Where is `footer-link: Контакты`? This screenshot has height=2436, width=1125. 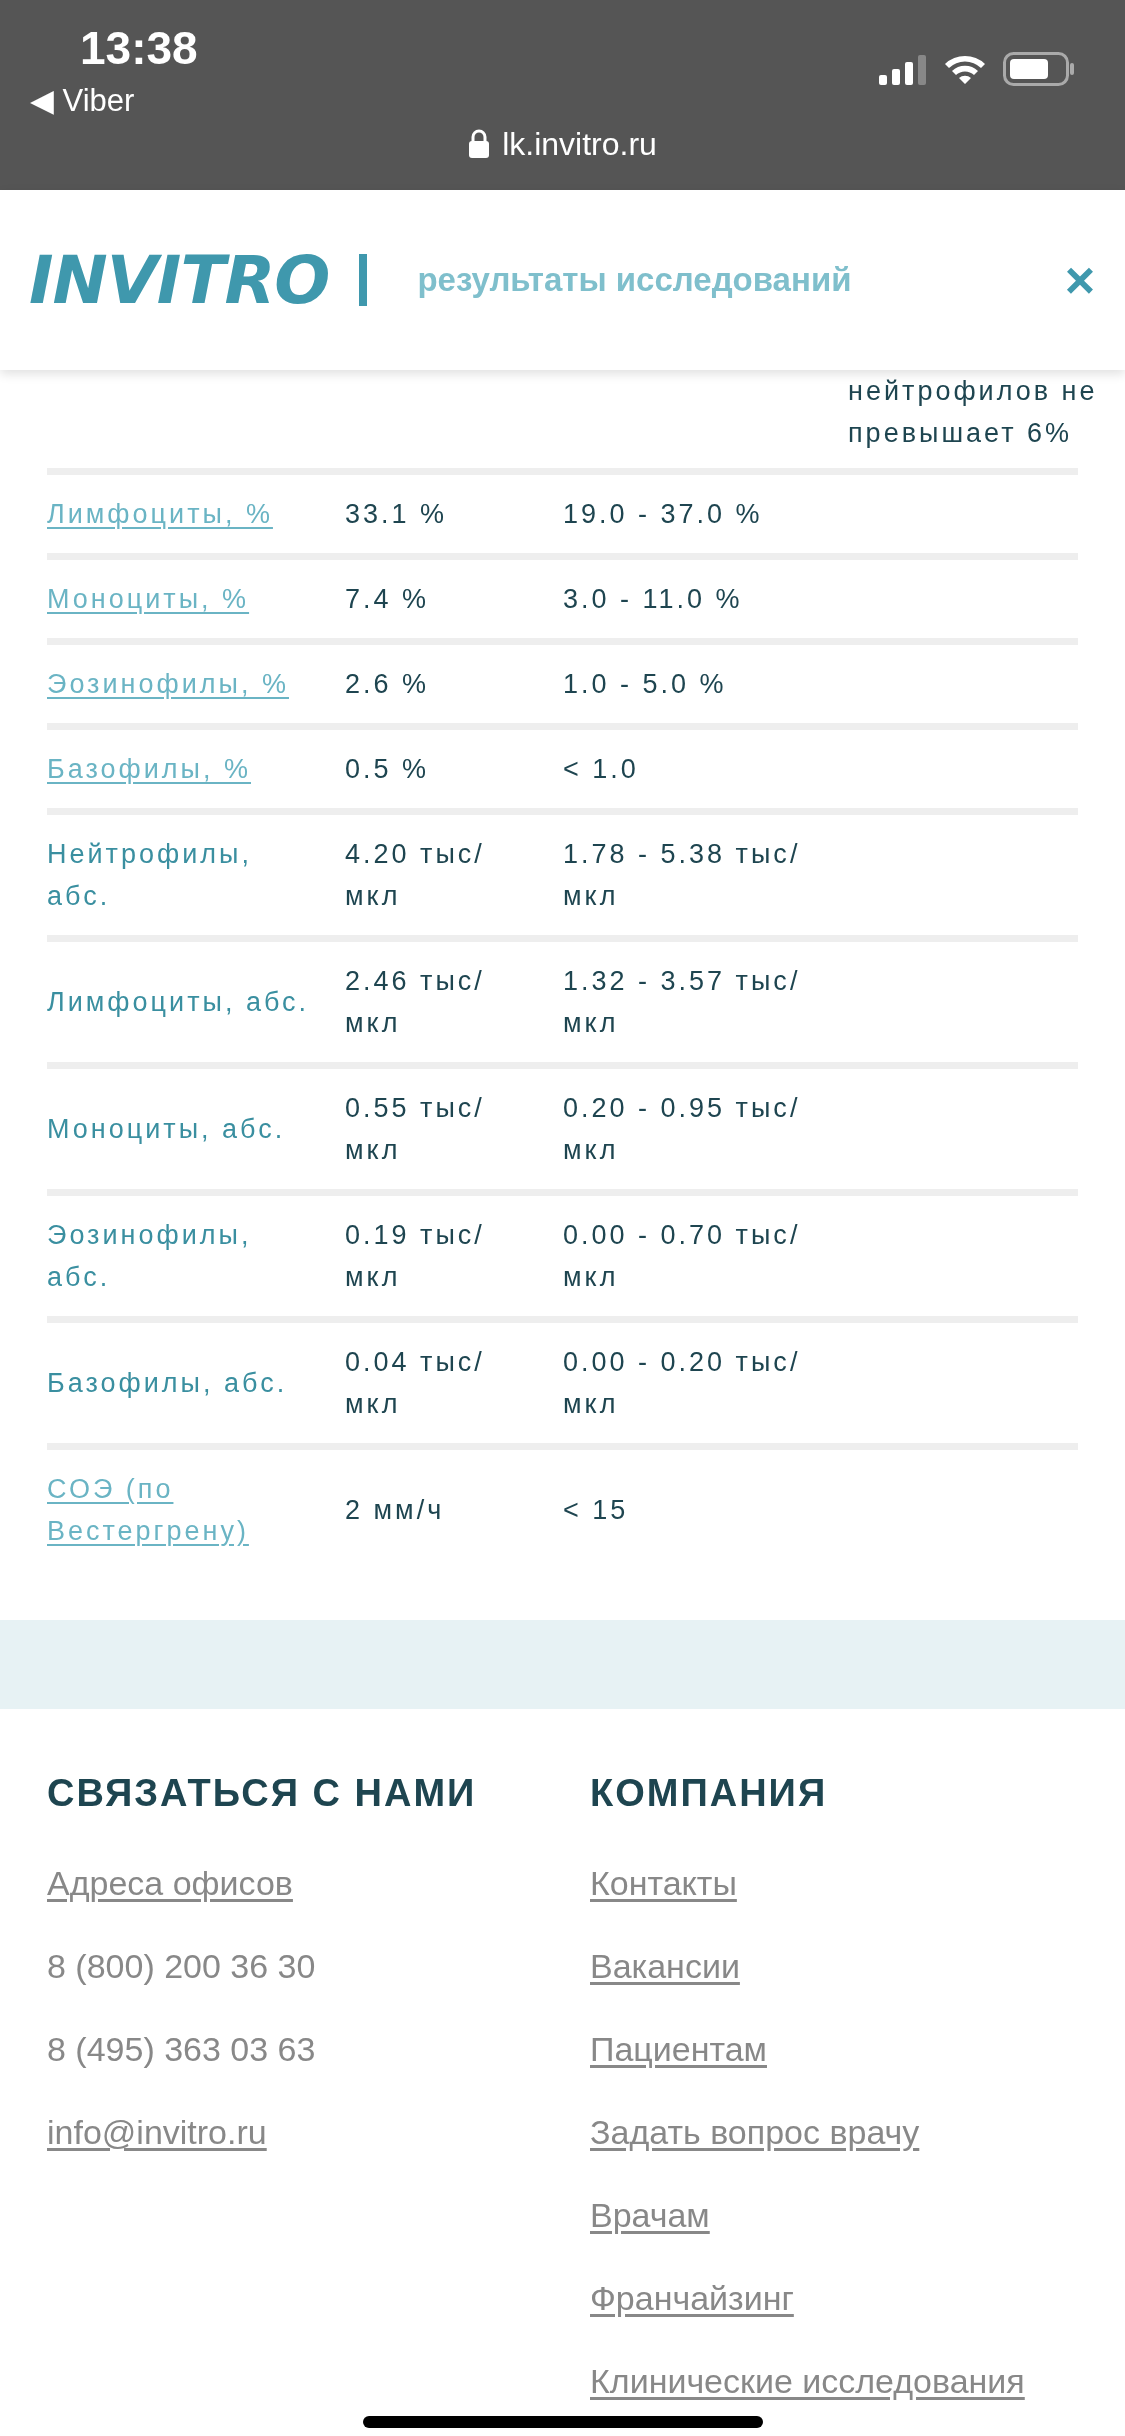
footer-link: Контакты is located at coordinates (663, 1883).